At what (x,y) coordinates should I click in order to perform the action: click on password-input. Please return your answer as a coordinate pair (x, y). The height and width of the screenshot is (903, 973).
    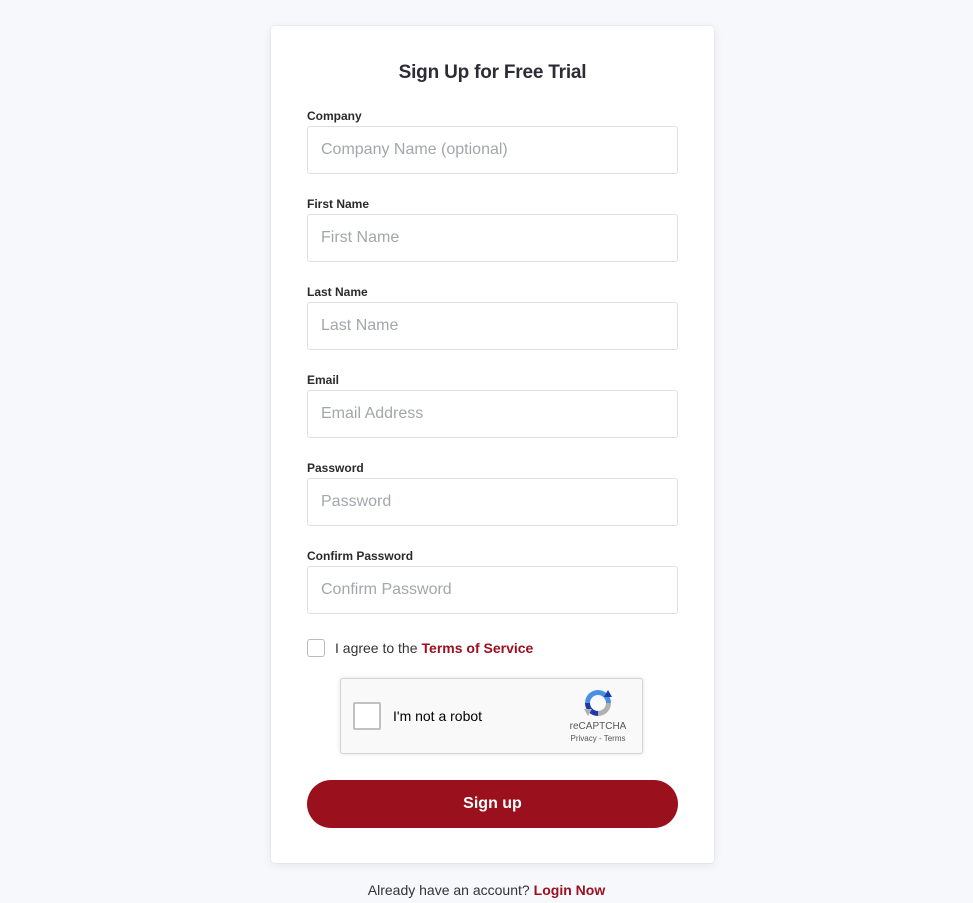
    Looking at the image, I should click on (492, 502).